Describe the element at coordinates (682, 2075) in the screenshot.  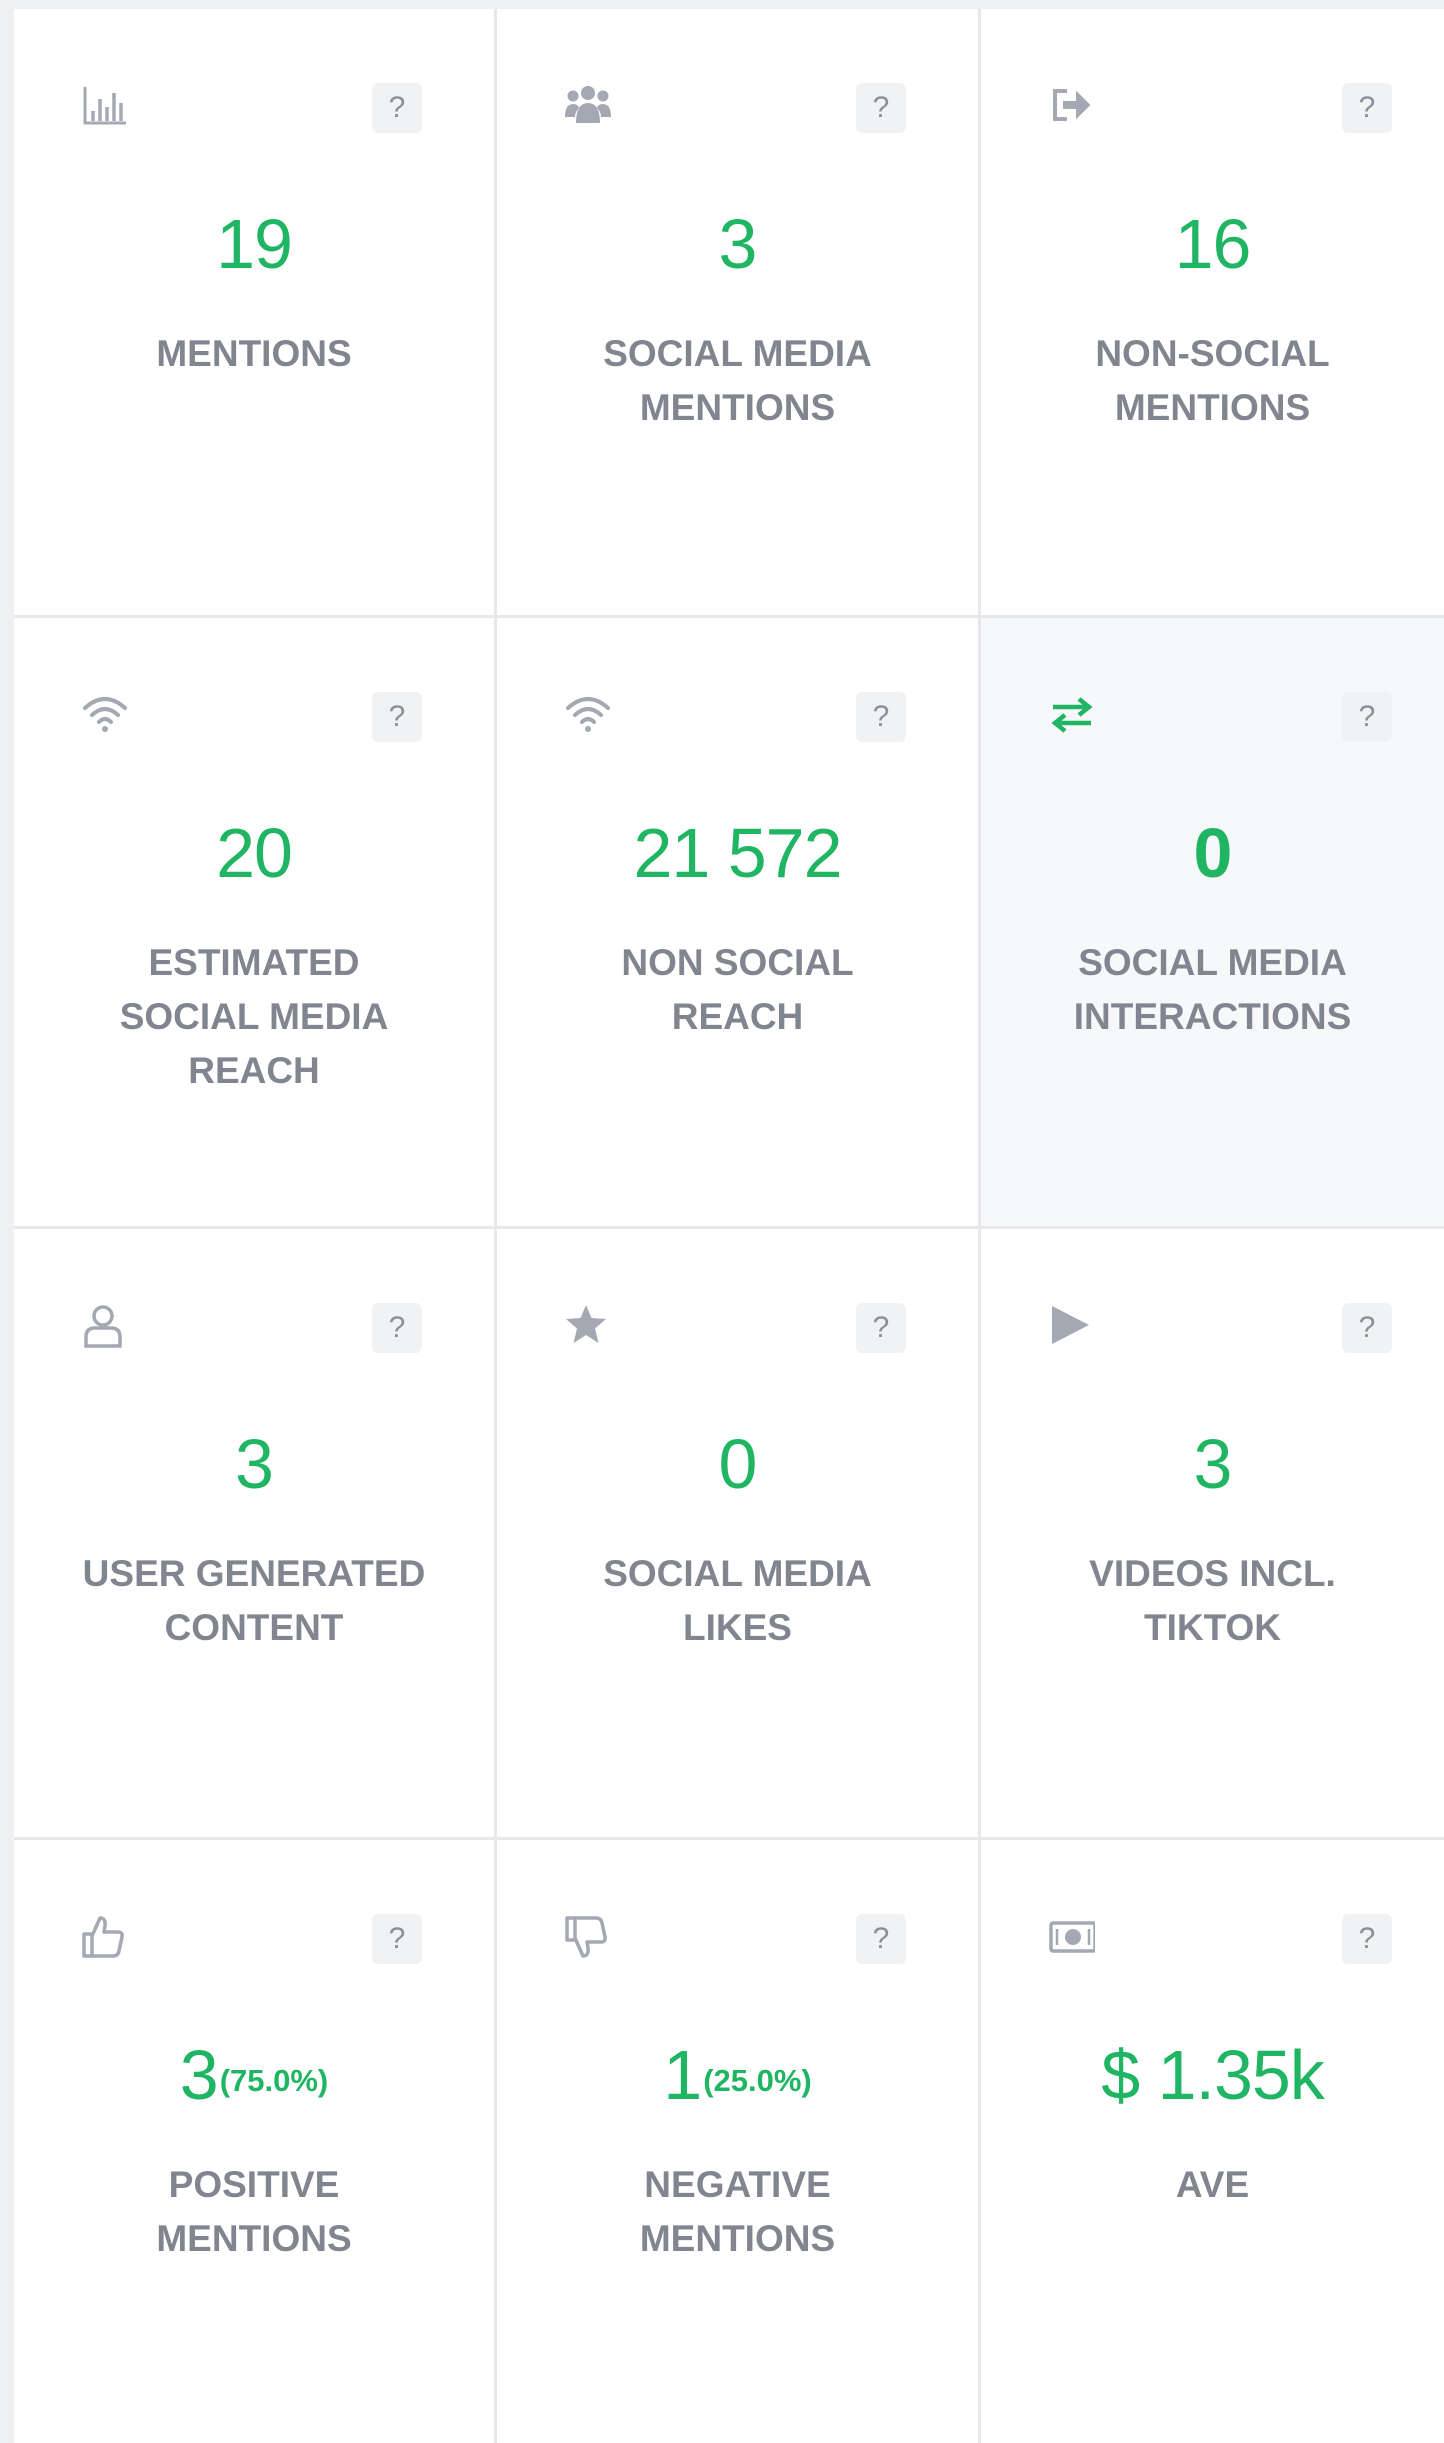
I see `negative-mentions-count: 1` at that location.